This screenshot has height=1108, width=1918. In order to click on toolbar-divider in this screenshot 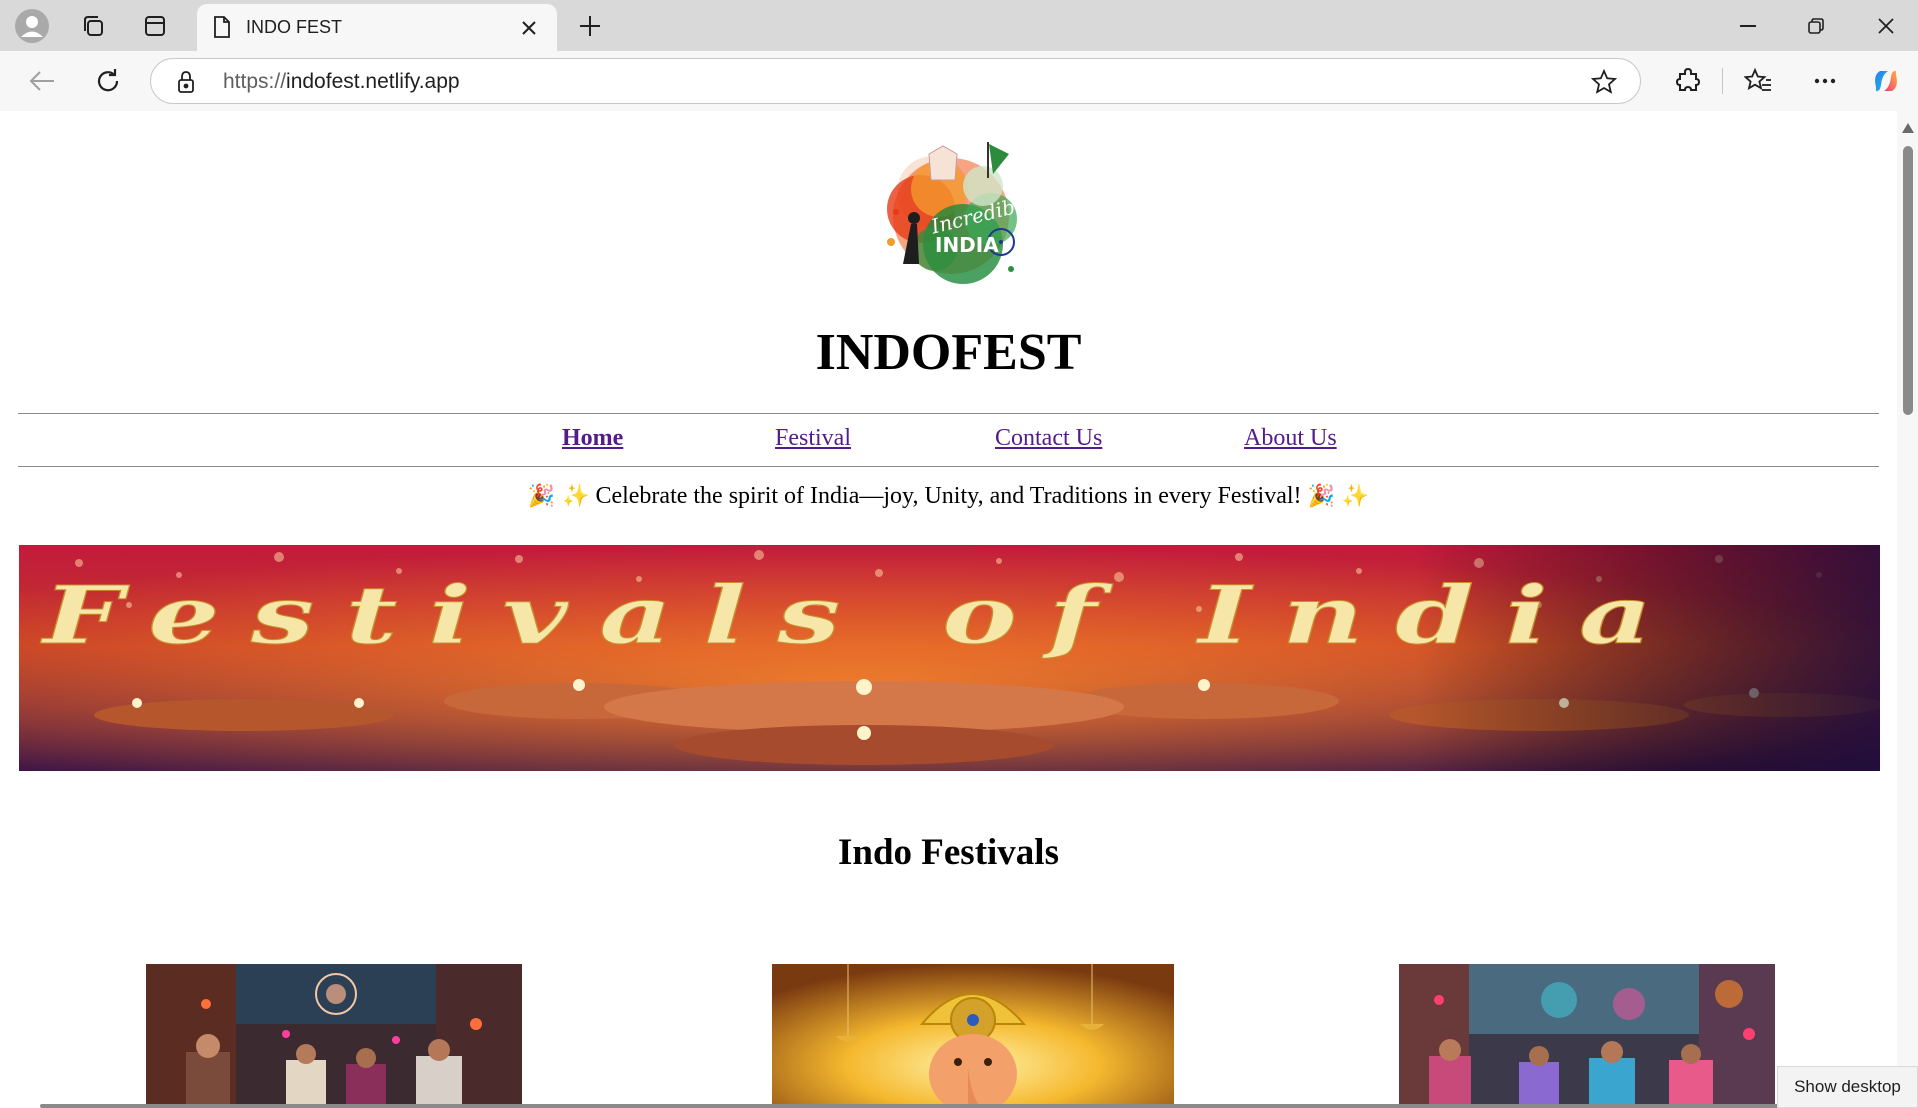, I will do `click(1722, 81)`.